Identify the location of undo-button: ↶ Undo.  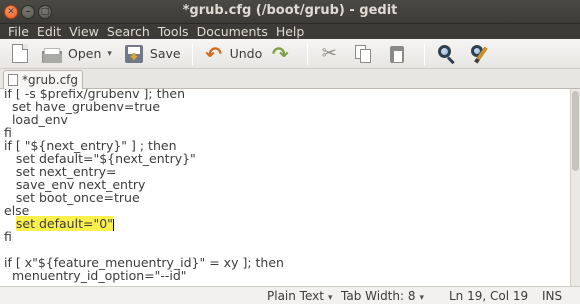
(233, 54).